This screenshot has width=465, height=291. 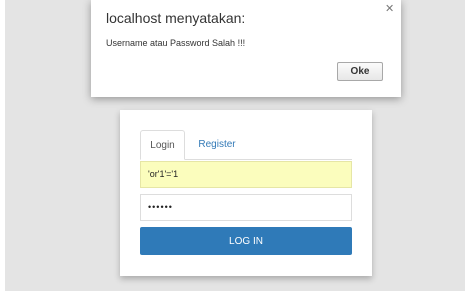 I want to click on username-input: 'or'1'='1, so click(x=246, y=174).